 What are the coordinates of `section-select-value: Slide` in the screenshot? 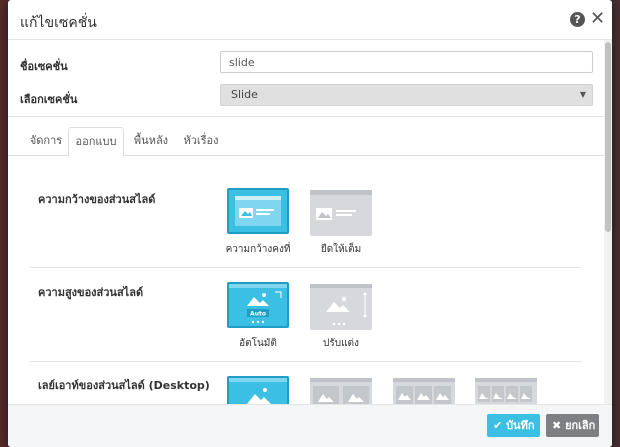 It's located at (244, 94).